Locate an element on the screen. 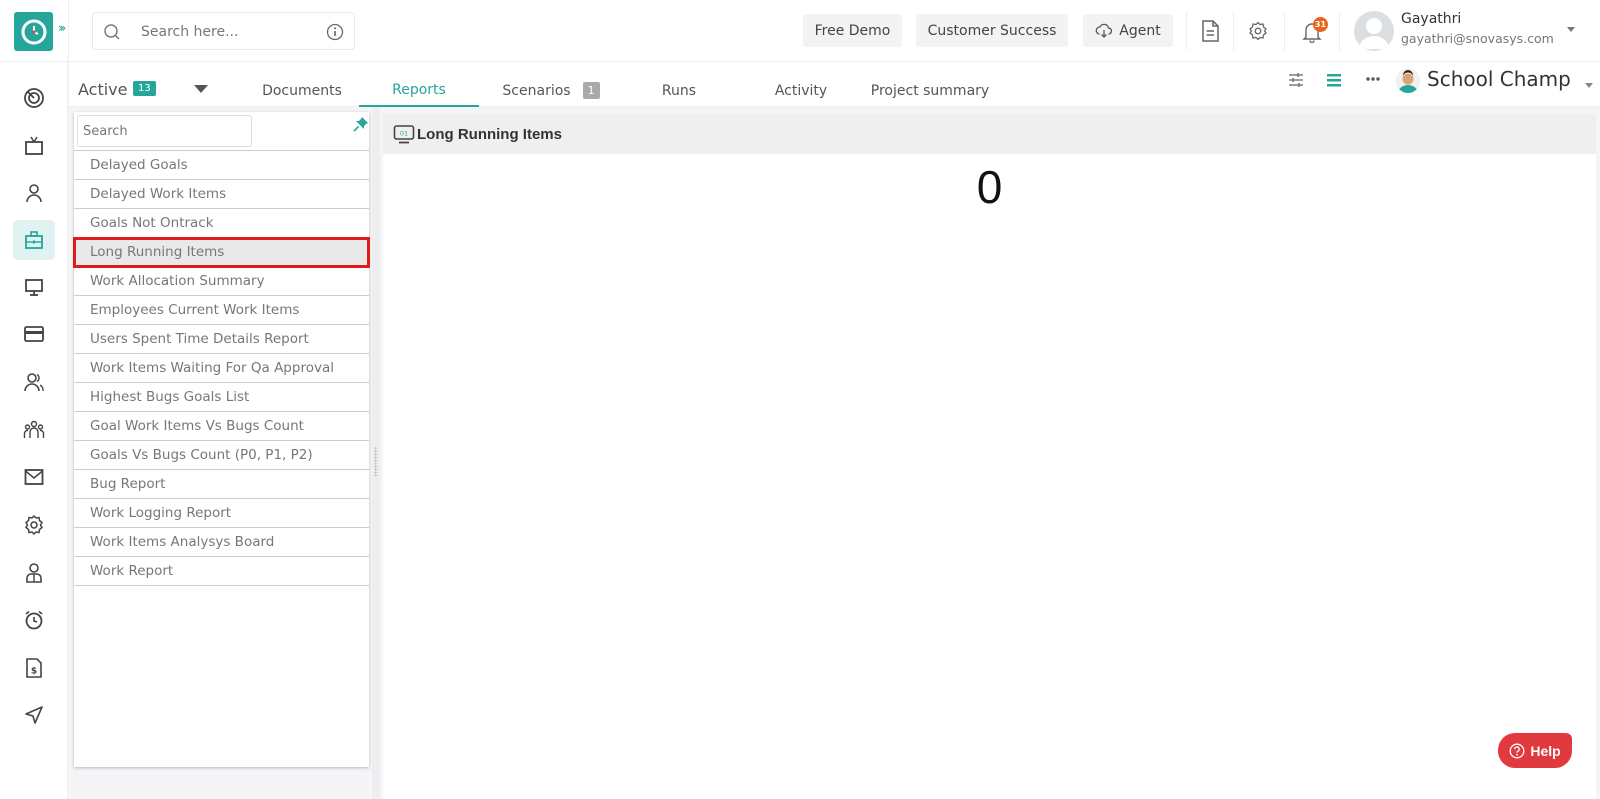  report-list-item: Highest Bugs Goals List is located at coordinates (221, 397).